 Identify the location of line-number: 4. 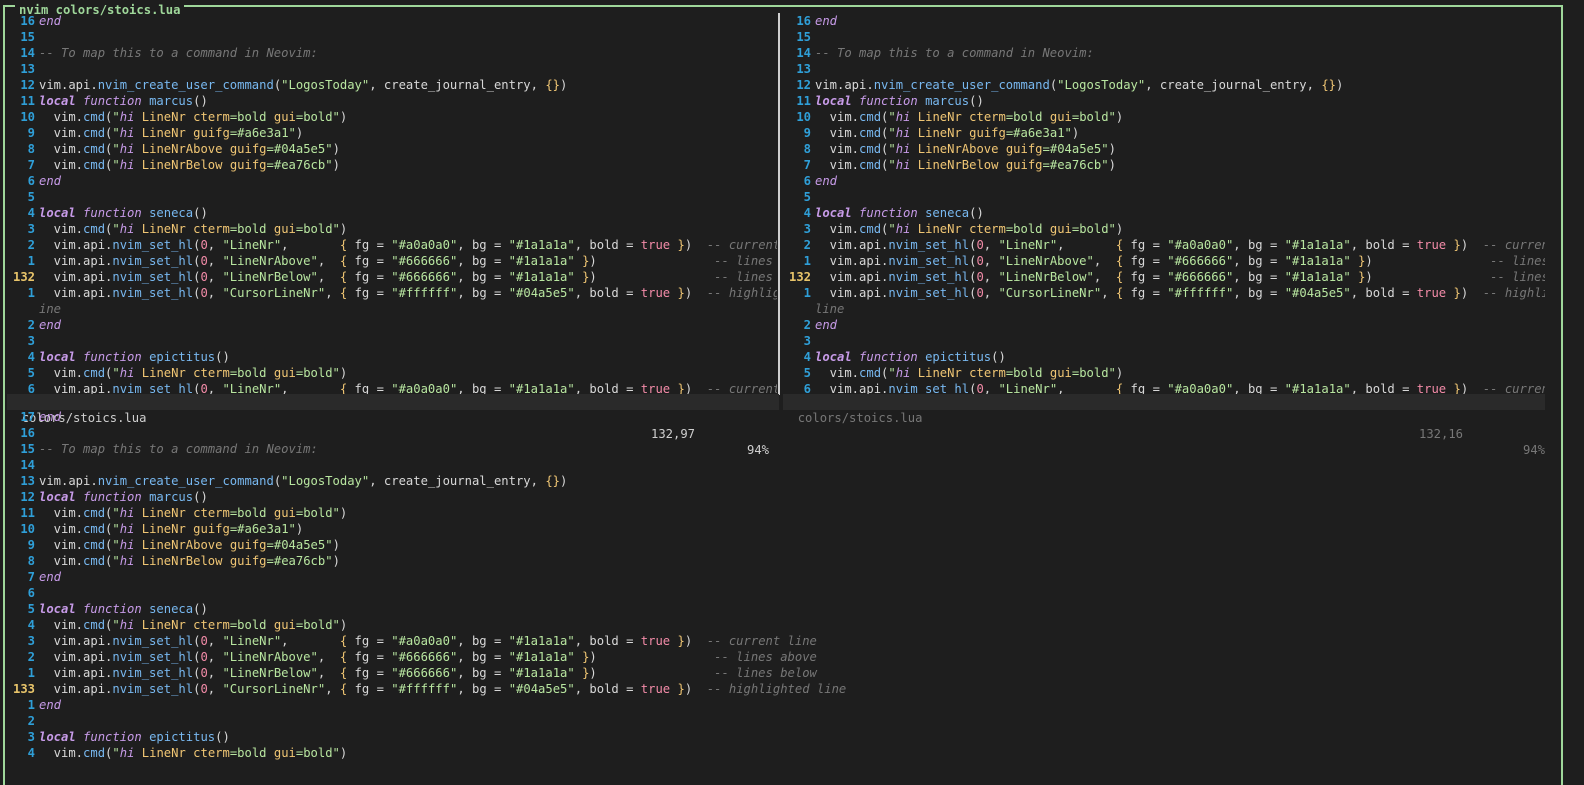
(807, 213).